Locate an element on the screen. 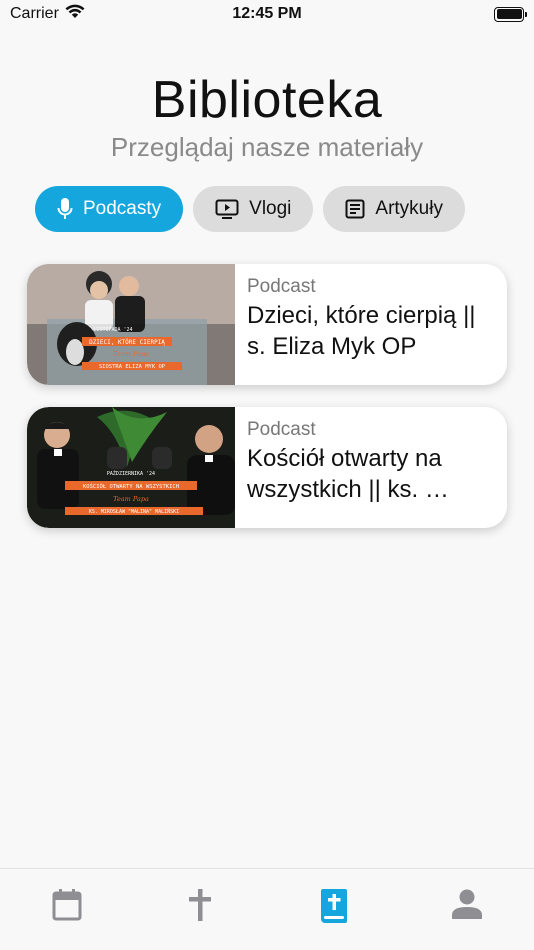 The width and height of the screenshot is (534, 950). battery-level is located at coordinates (509, 14).